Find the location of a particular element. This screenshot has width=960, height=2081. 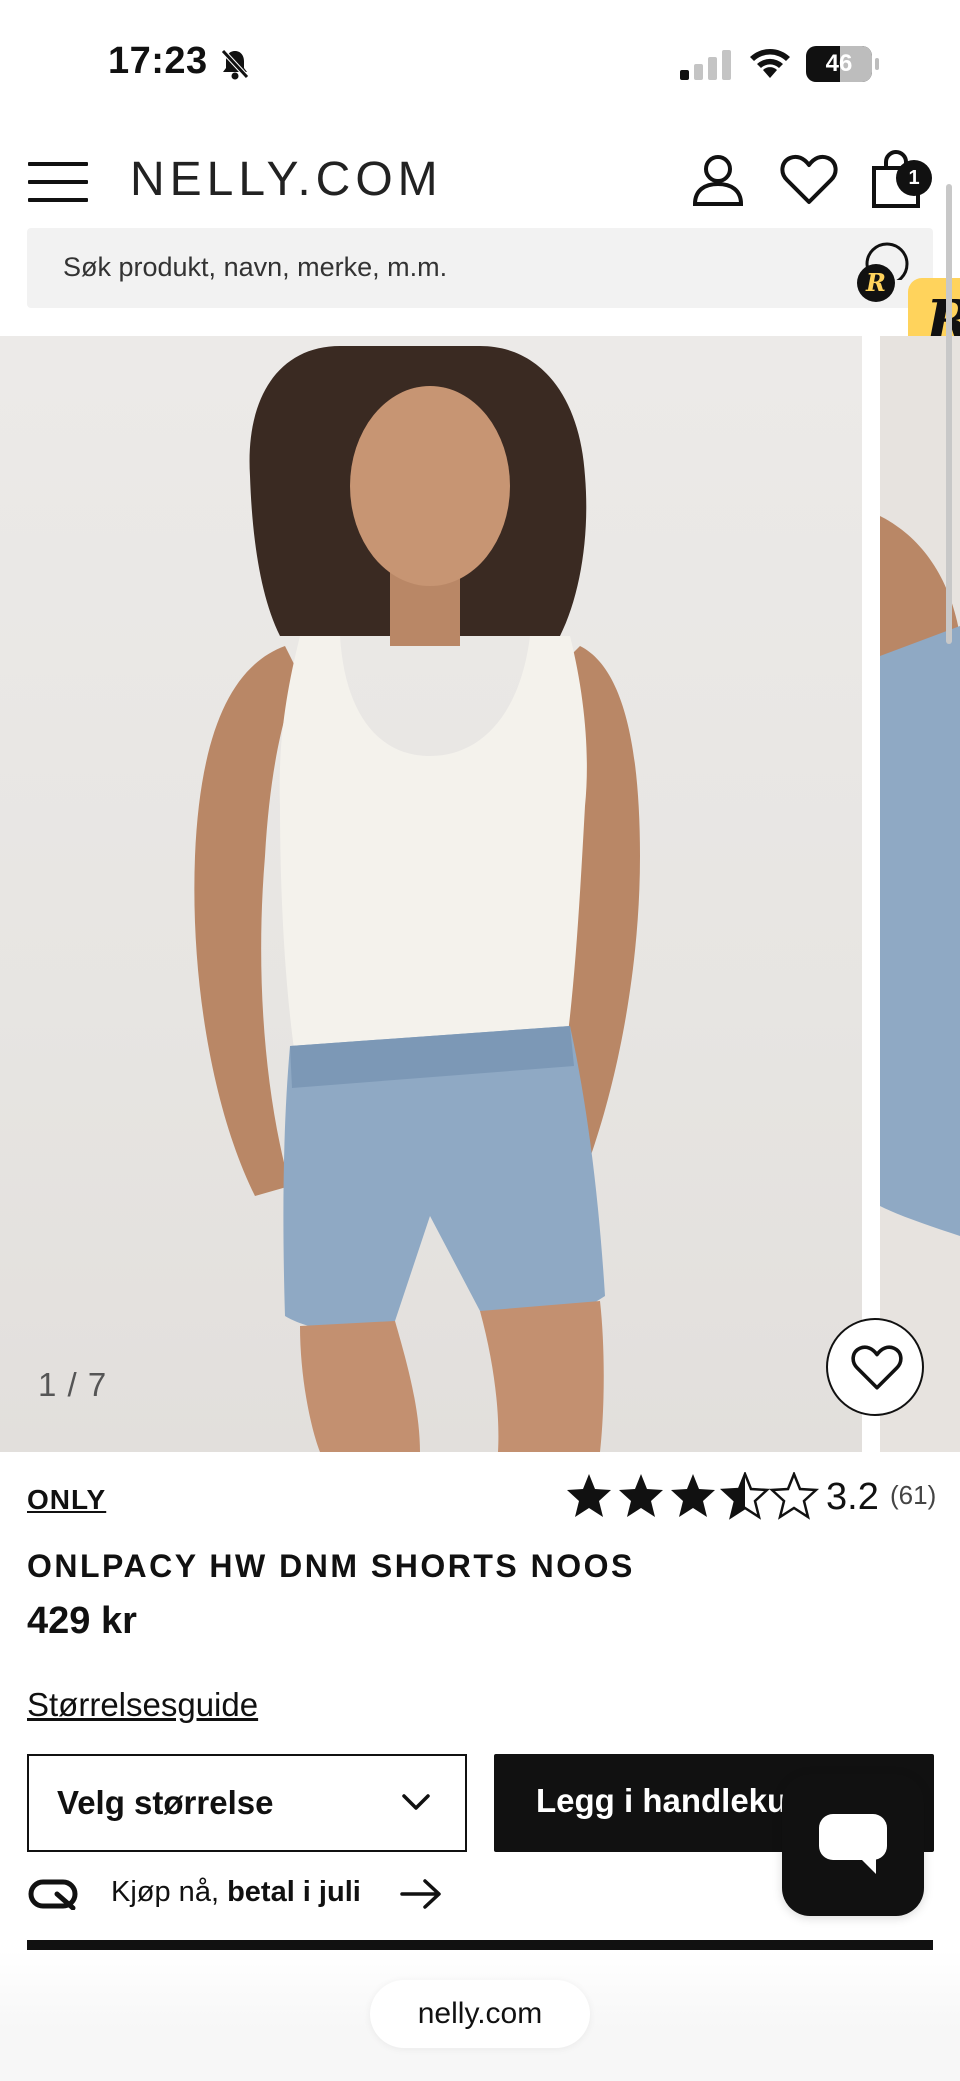

image-counter: 1 / 7 is located at coordinates (73, 1384).